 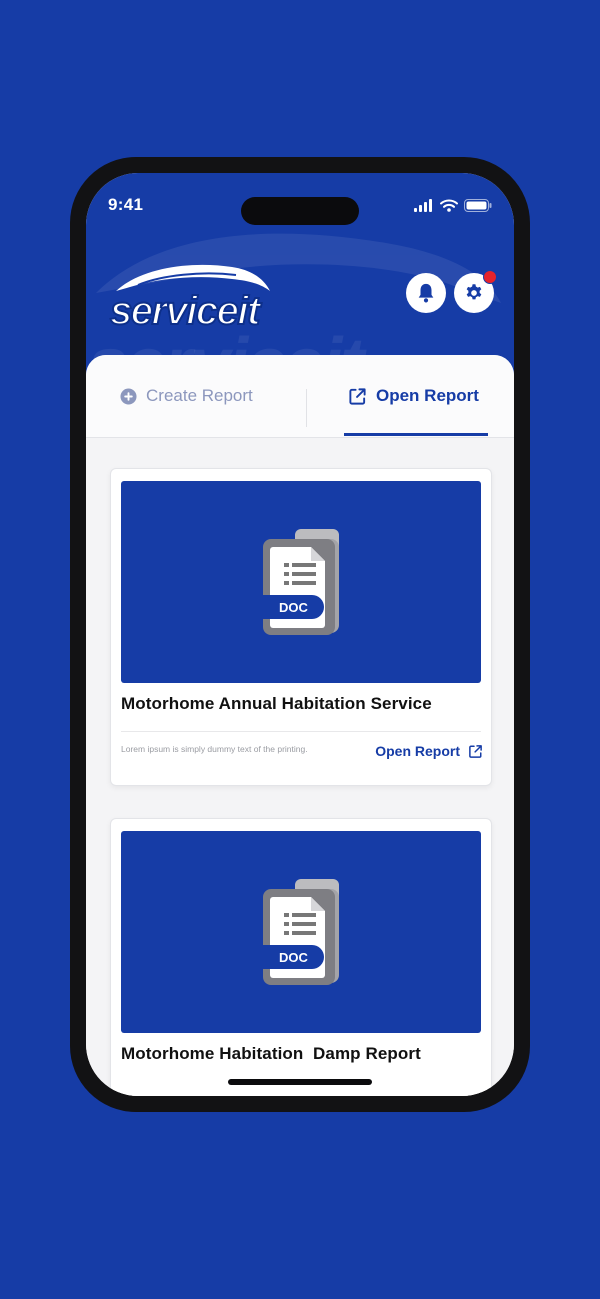 I want to click on bell-icon, so click(x=426, y=293).